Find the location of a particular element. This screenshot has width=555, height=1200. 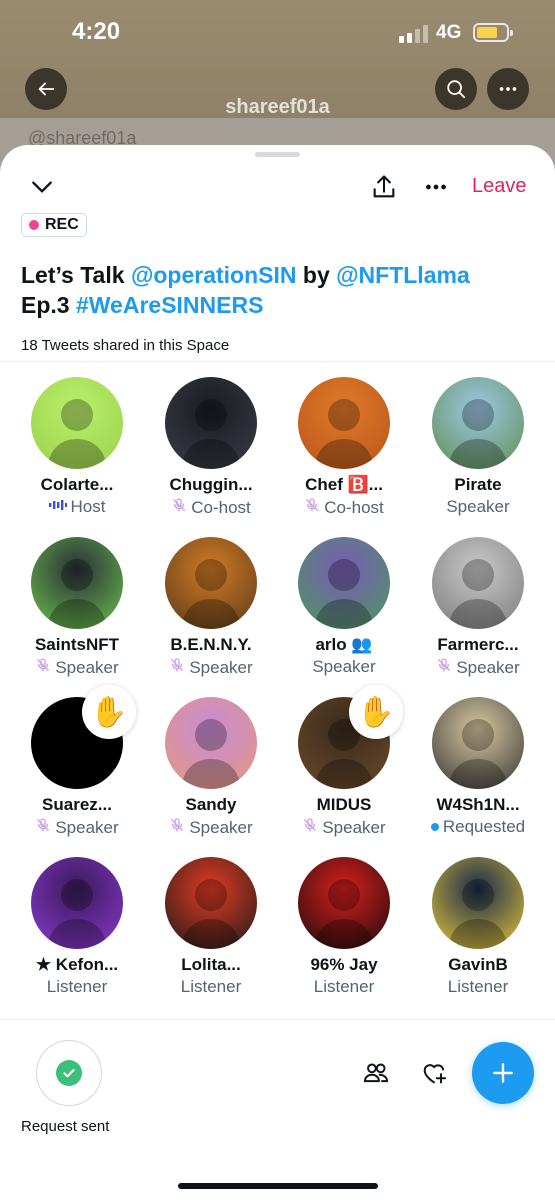

requested-dot-icon is located at coordinates (434, 827).